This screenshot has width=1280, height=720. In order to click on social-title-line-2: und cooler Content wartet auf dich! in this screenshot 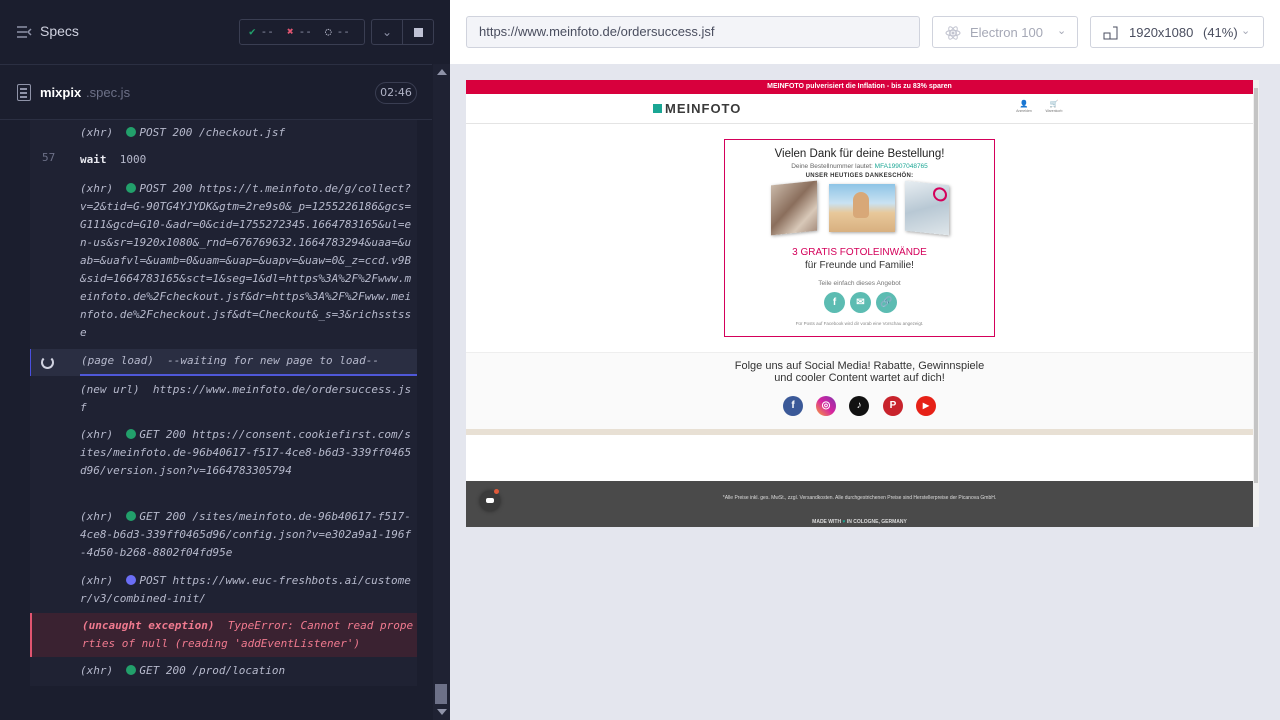, I will do `click(859, 378)`.